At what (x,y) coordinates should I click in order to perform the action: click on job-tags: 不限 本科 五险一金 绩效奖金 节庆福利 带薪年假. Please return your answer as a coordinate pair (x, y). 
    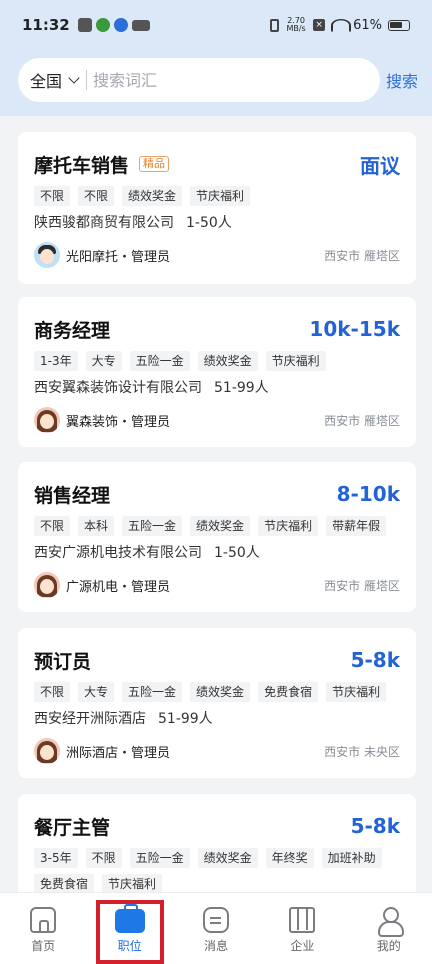
    Looking at the image, I should click on (217, 526).